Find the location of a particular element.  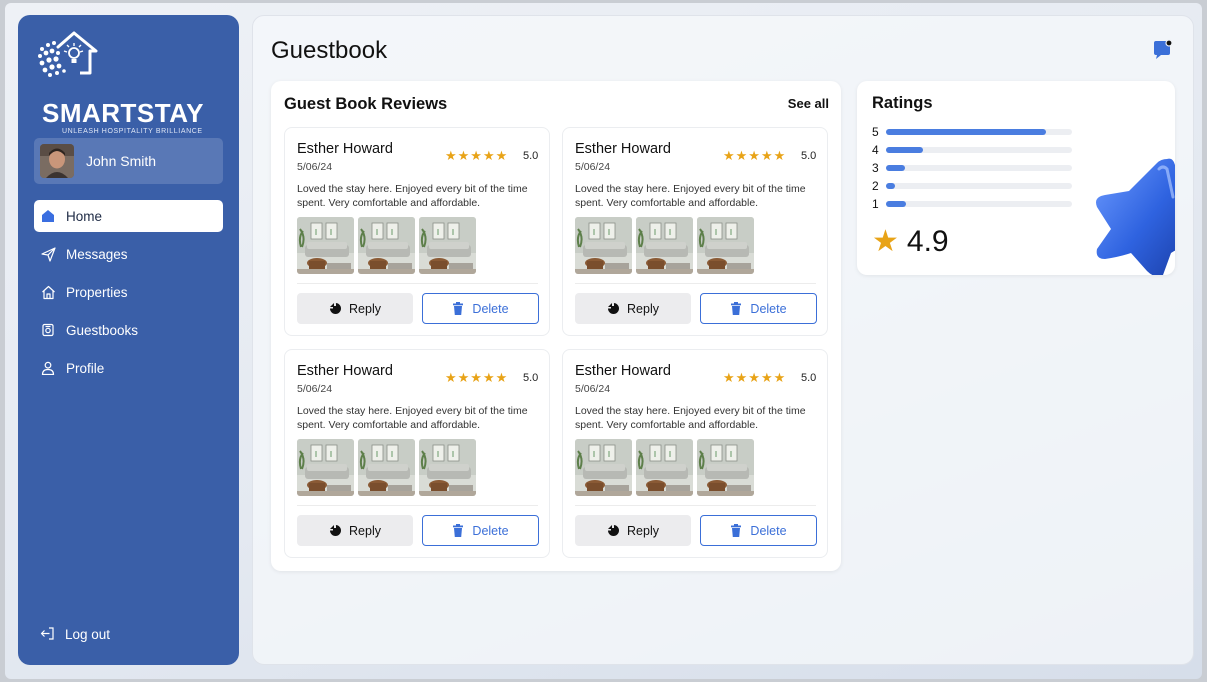

average-rating: ★ 4.9 is located at coordinates (910, 242).